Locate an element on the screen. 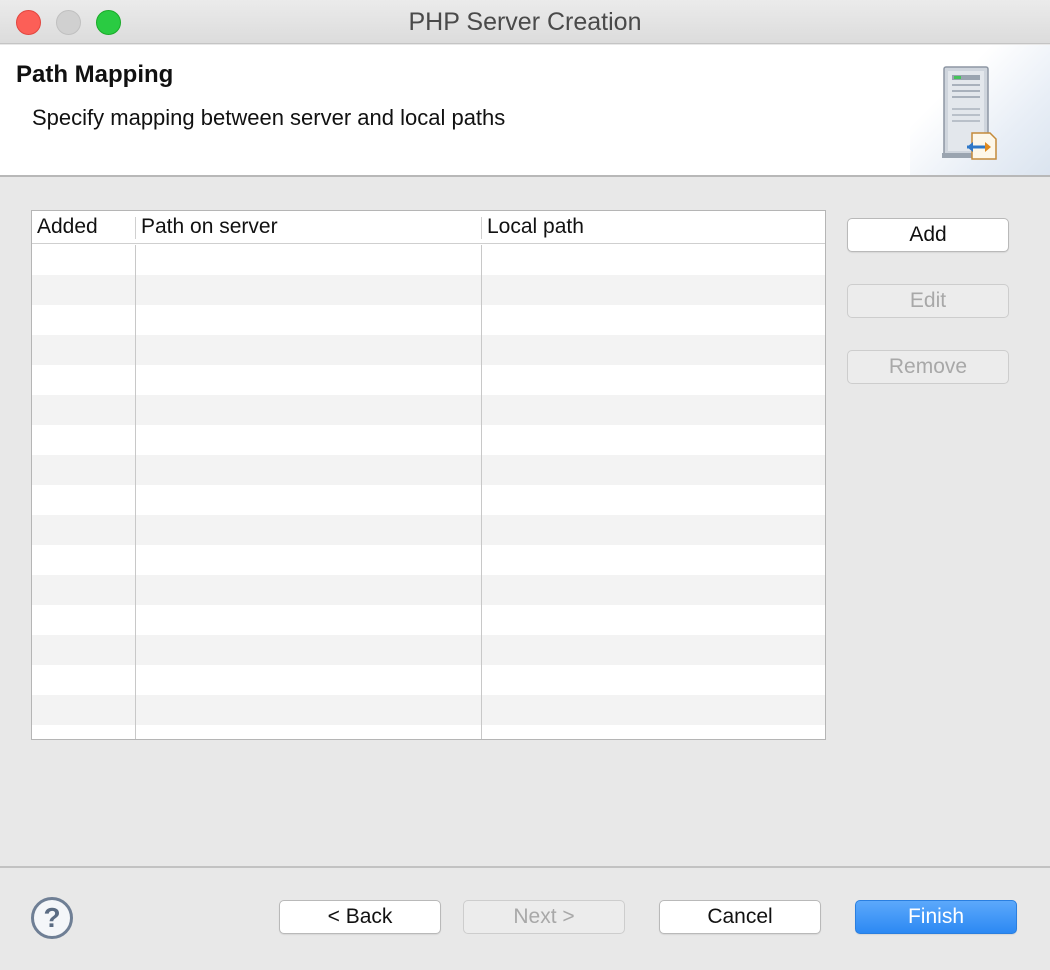 This screenshot has height=970, width=1050. page-title: Path Mapping is located at coordinates (95, 74).